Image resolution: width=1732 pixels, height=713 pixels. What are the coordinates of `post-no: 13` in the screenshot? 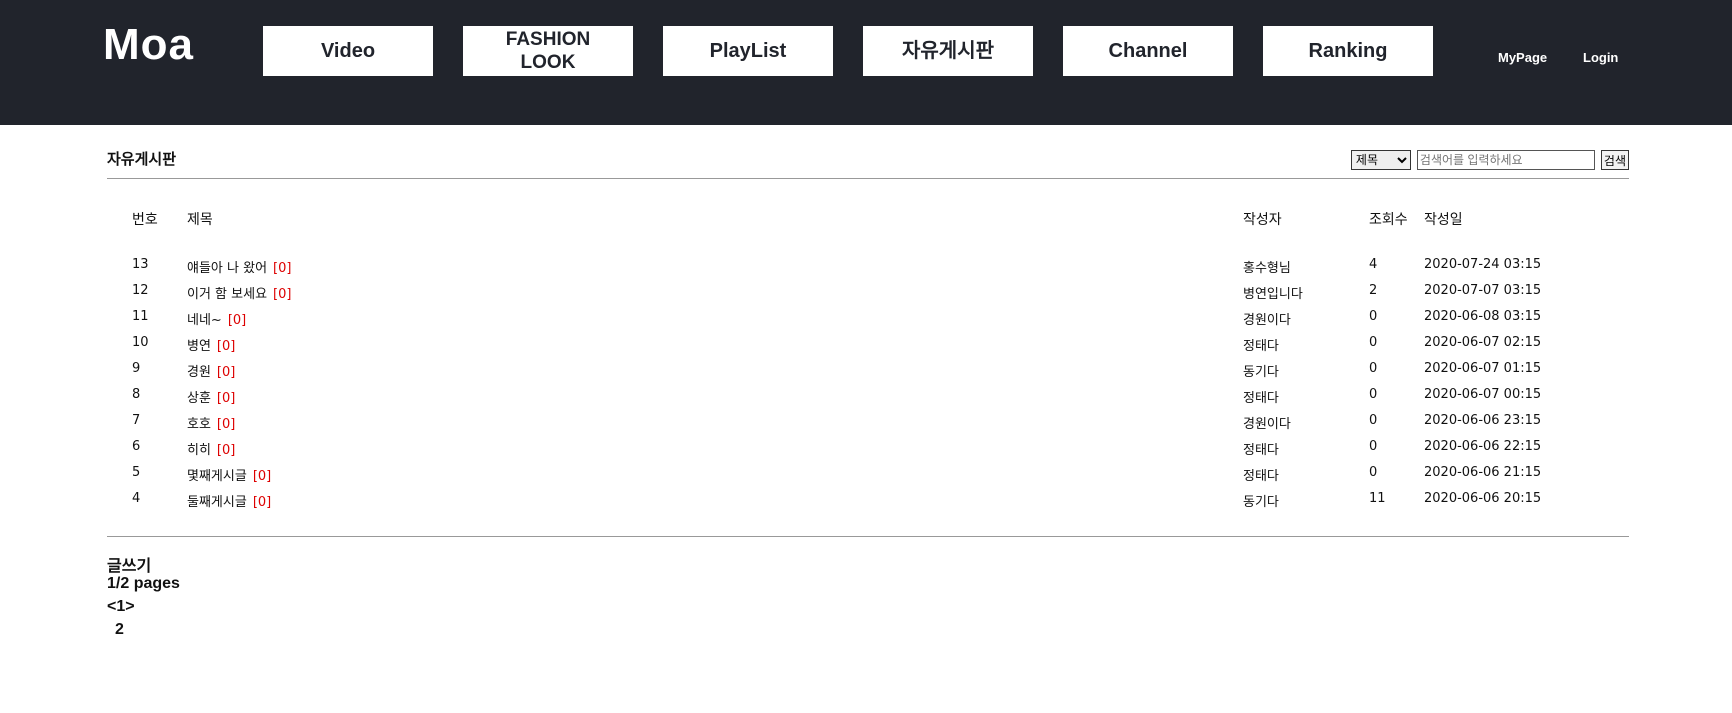 It's located at (140, 264).